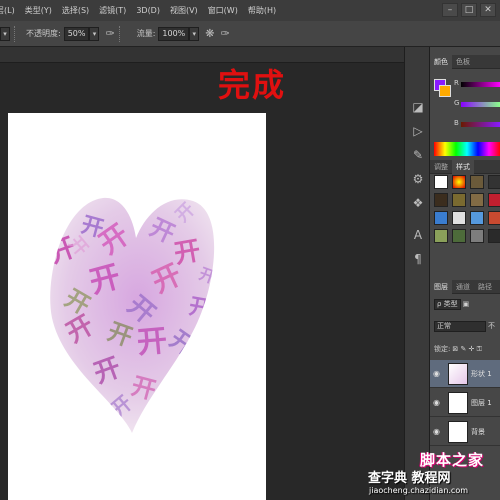 This screenshot has width=500, height=500. What do you see at coordinates (418, 203) in the screenshot?
I see `clone-source-icon: ❖` at bounding box center [418, 203].